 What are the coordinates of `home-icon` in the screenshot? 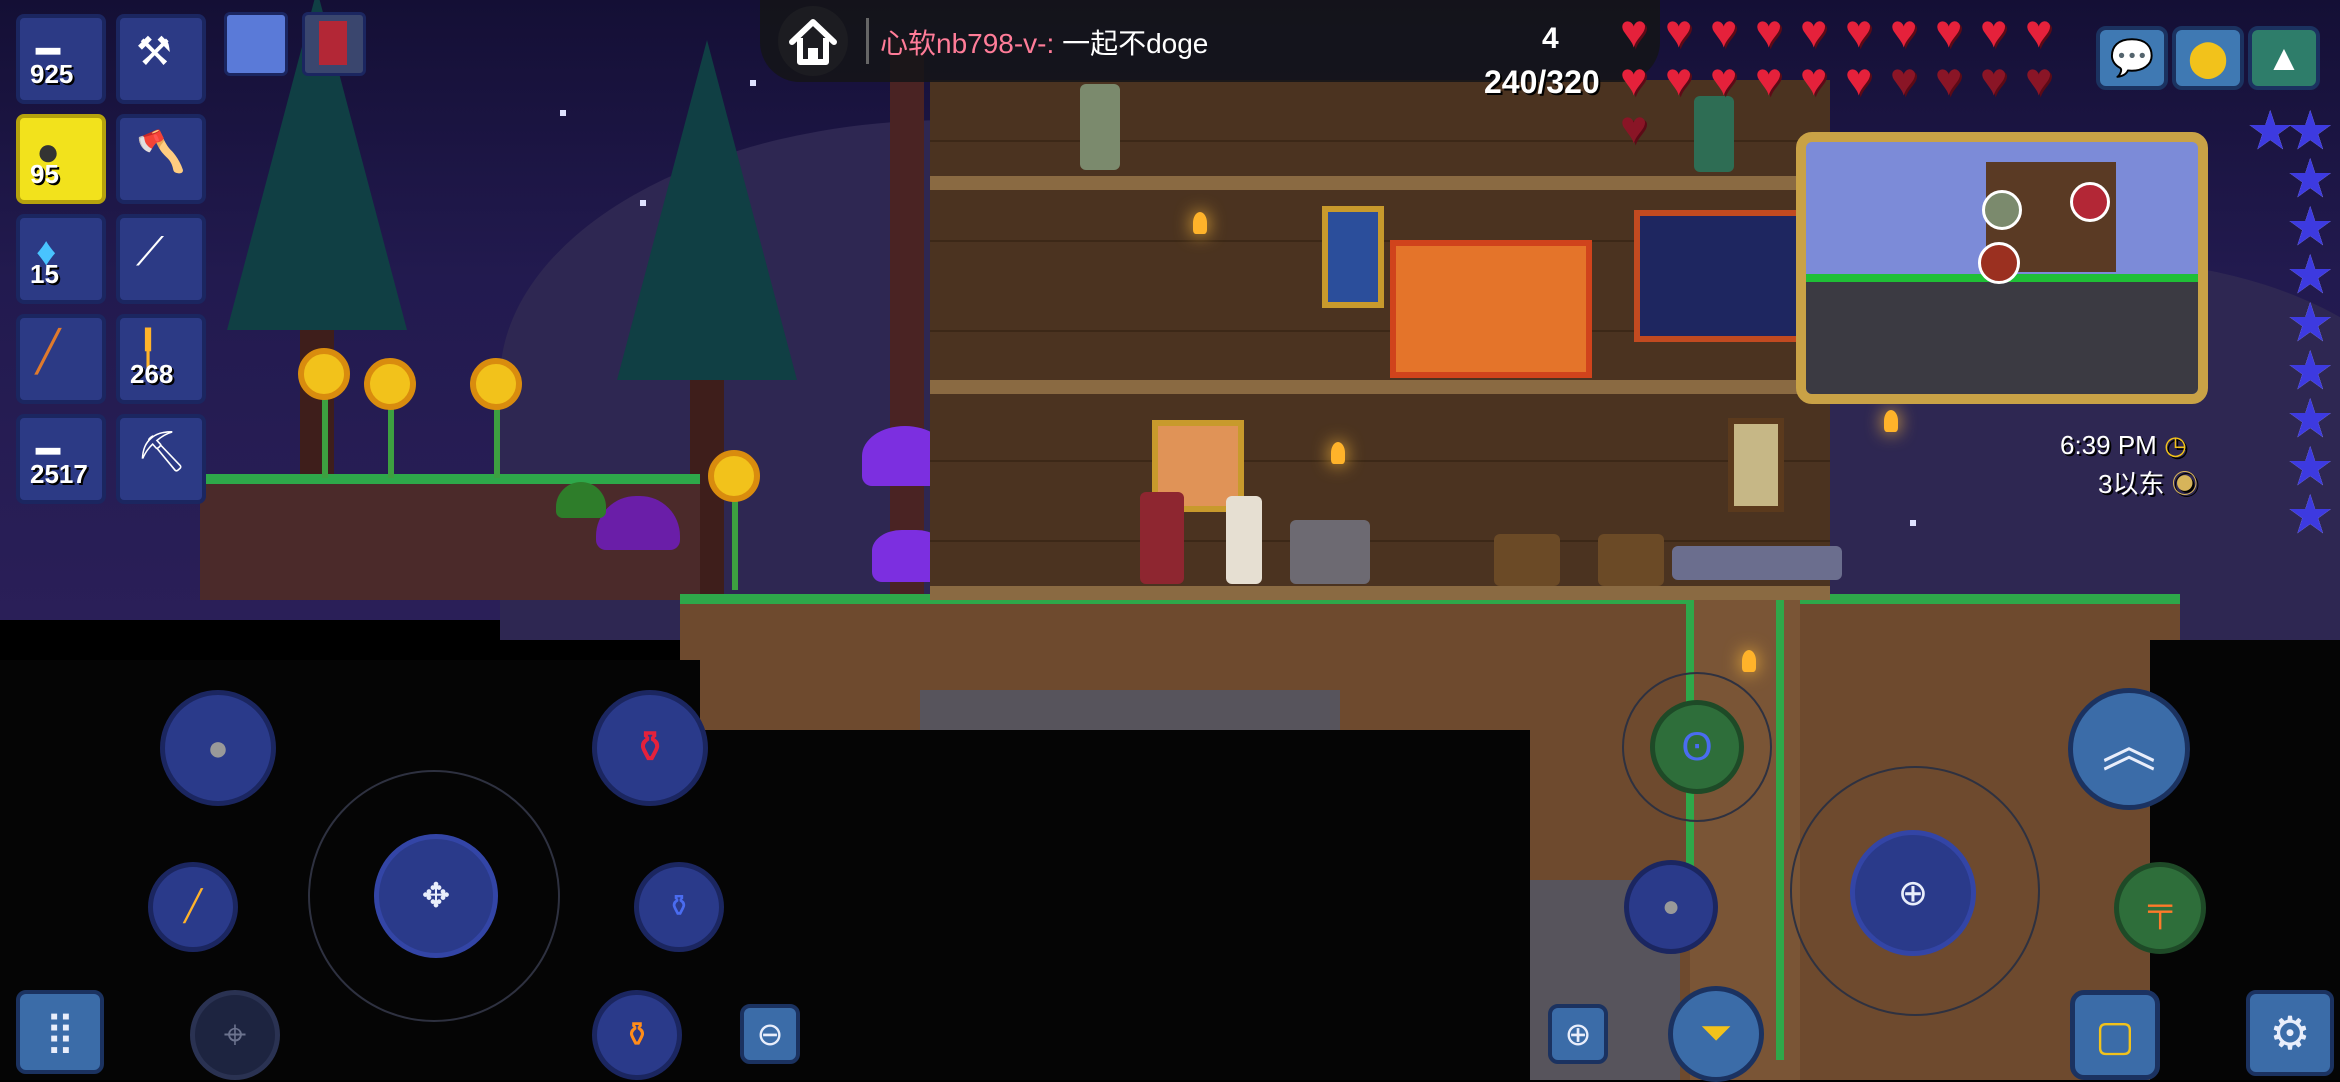 It's located at (813, 42).